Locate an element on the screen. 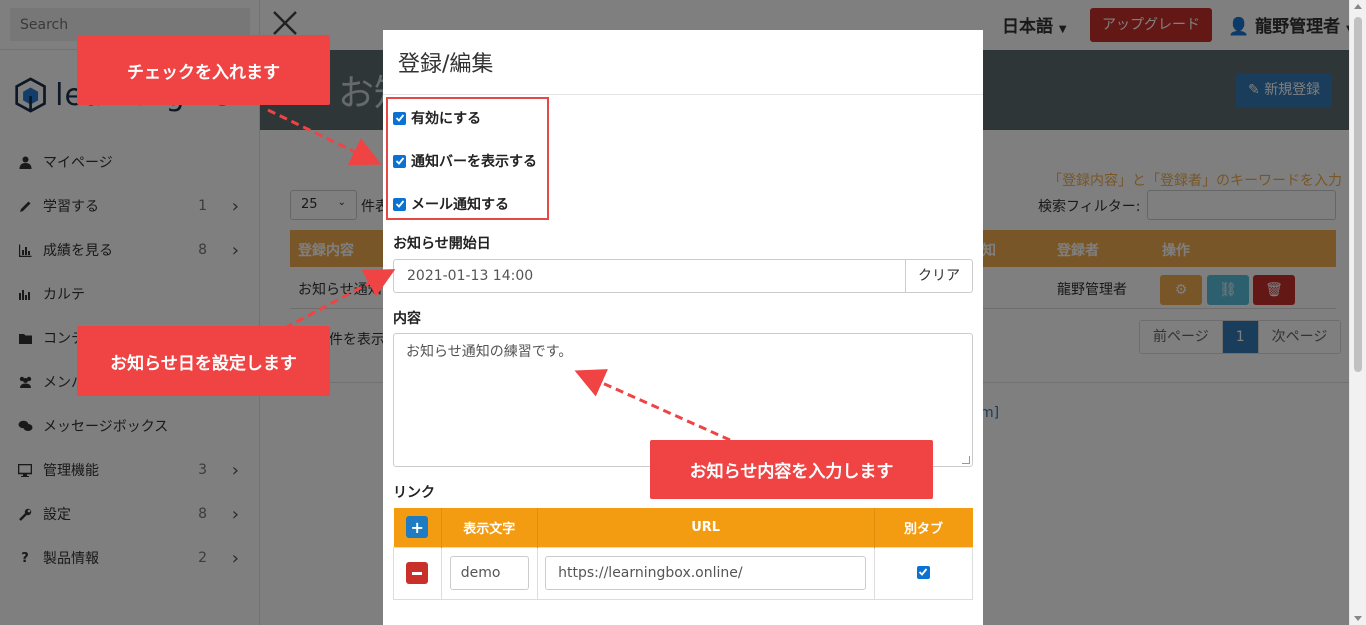  remove-link-cell is located at coordinates (417, 573).